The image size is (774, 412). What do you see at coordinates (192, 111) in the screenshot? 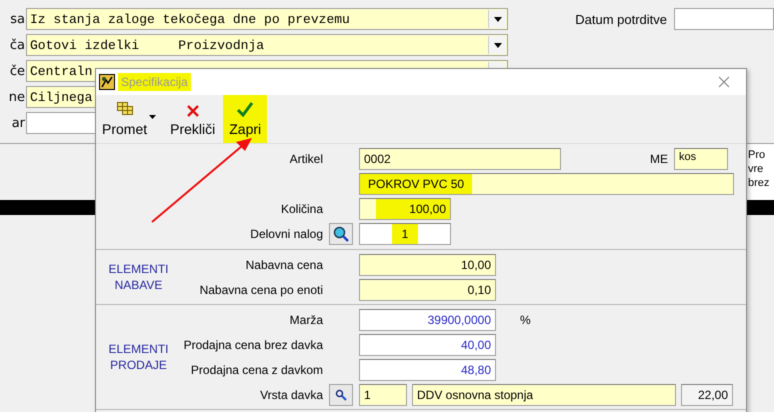
I see `cross-icon` at bounding box center [192, 111].